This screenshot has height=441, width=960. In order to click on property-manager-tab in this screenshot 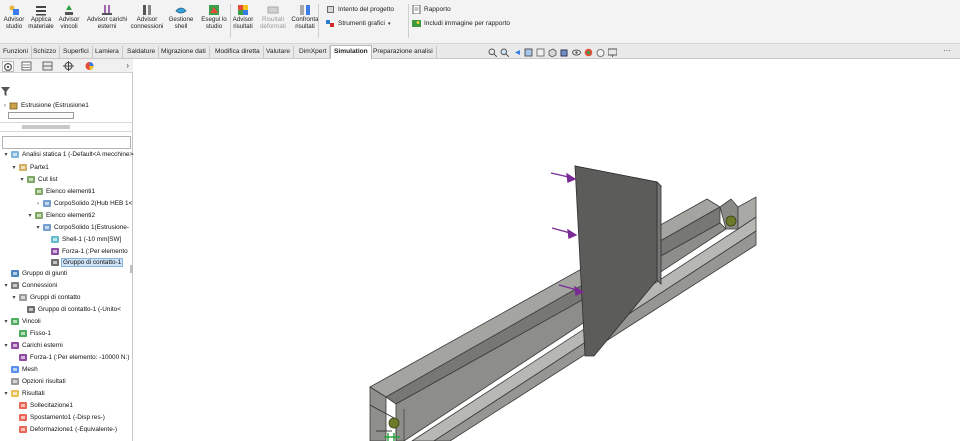, I will do `click(27, 66)`.